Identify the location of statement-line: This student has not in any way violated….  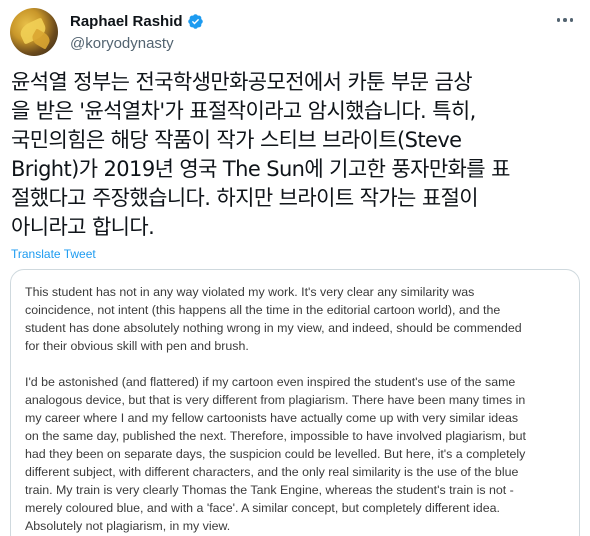
(250, 292).